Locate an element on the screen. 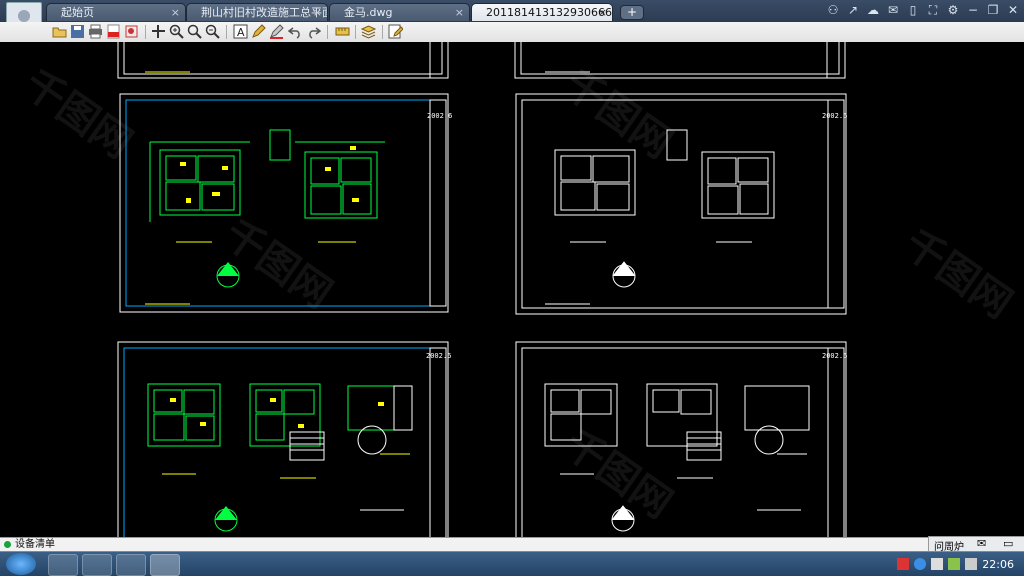  status-dot-icon is located at coordinates (7, 544).